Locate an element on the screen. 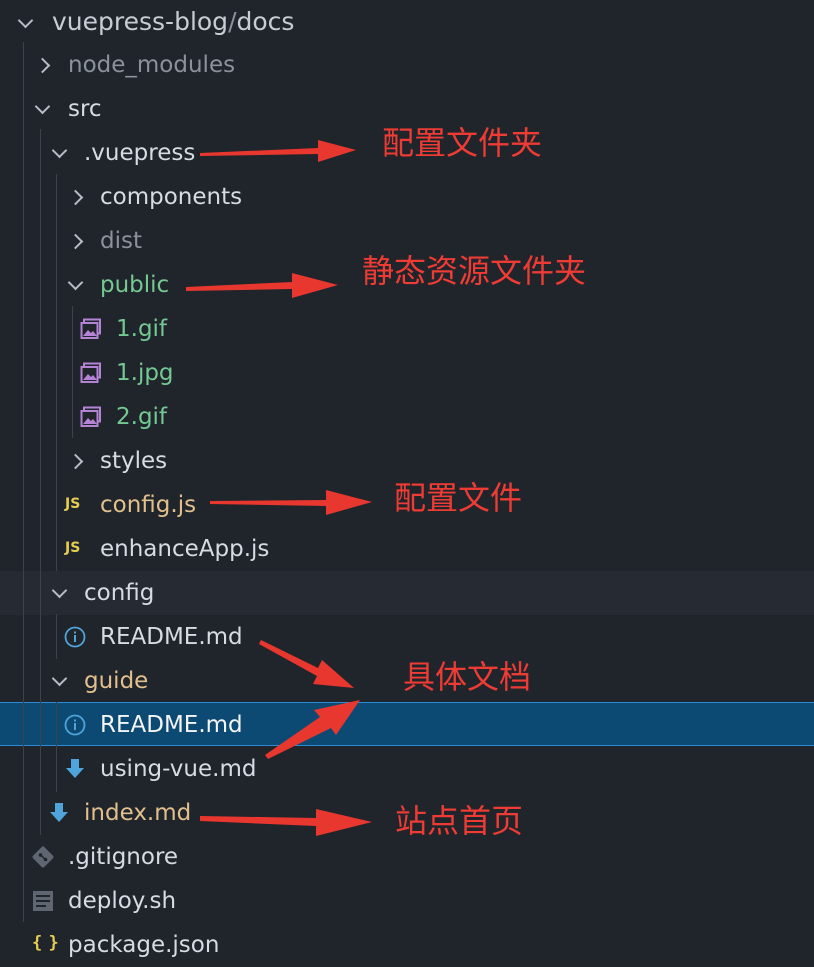 The image size is (814, 967). arrow-docs-lower is located at coordinates (312, 729).